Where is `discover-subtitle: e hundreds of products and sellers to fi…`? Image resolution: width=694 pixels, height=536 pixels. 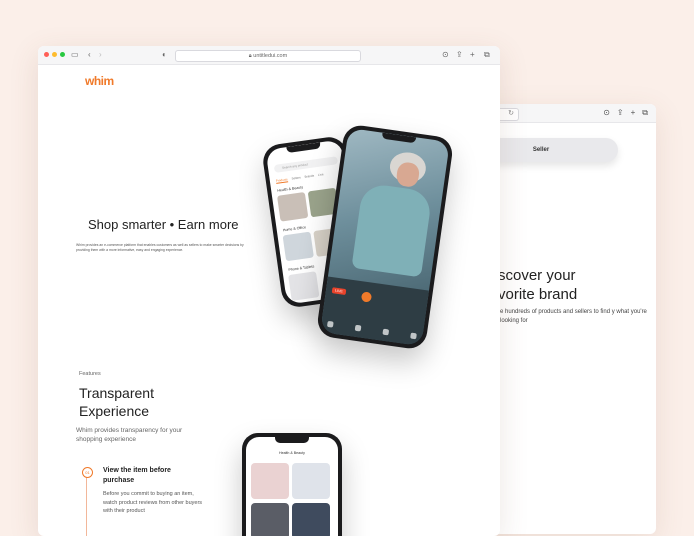 discover-subtitle: e hundreds of products and sellers to fi… is located at coordinates (573, 316).